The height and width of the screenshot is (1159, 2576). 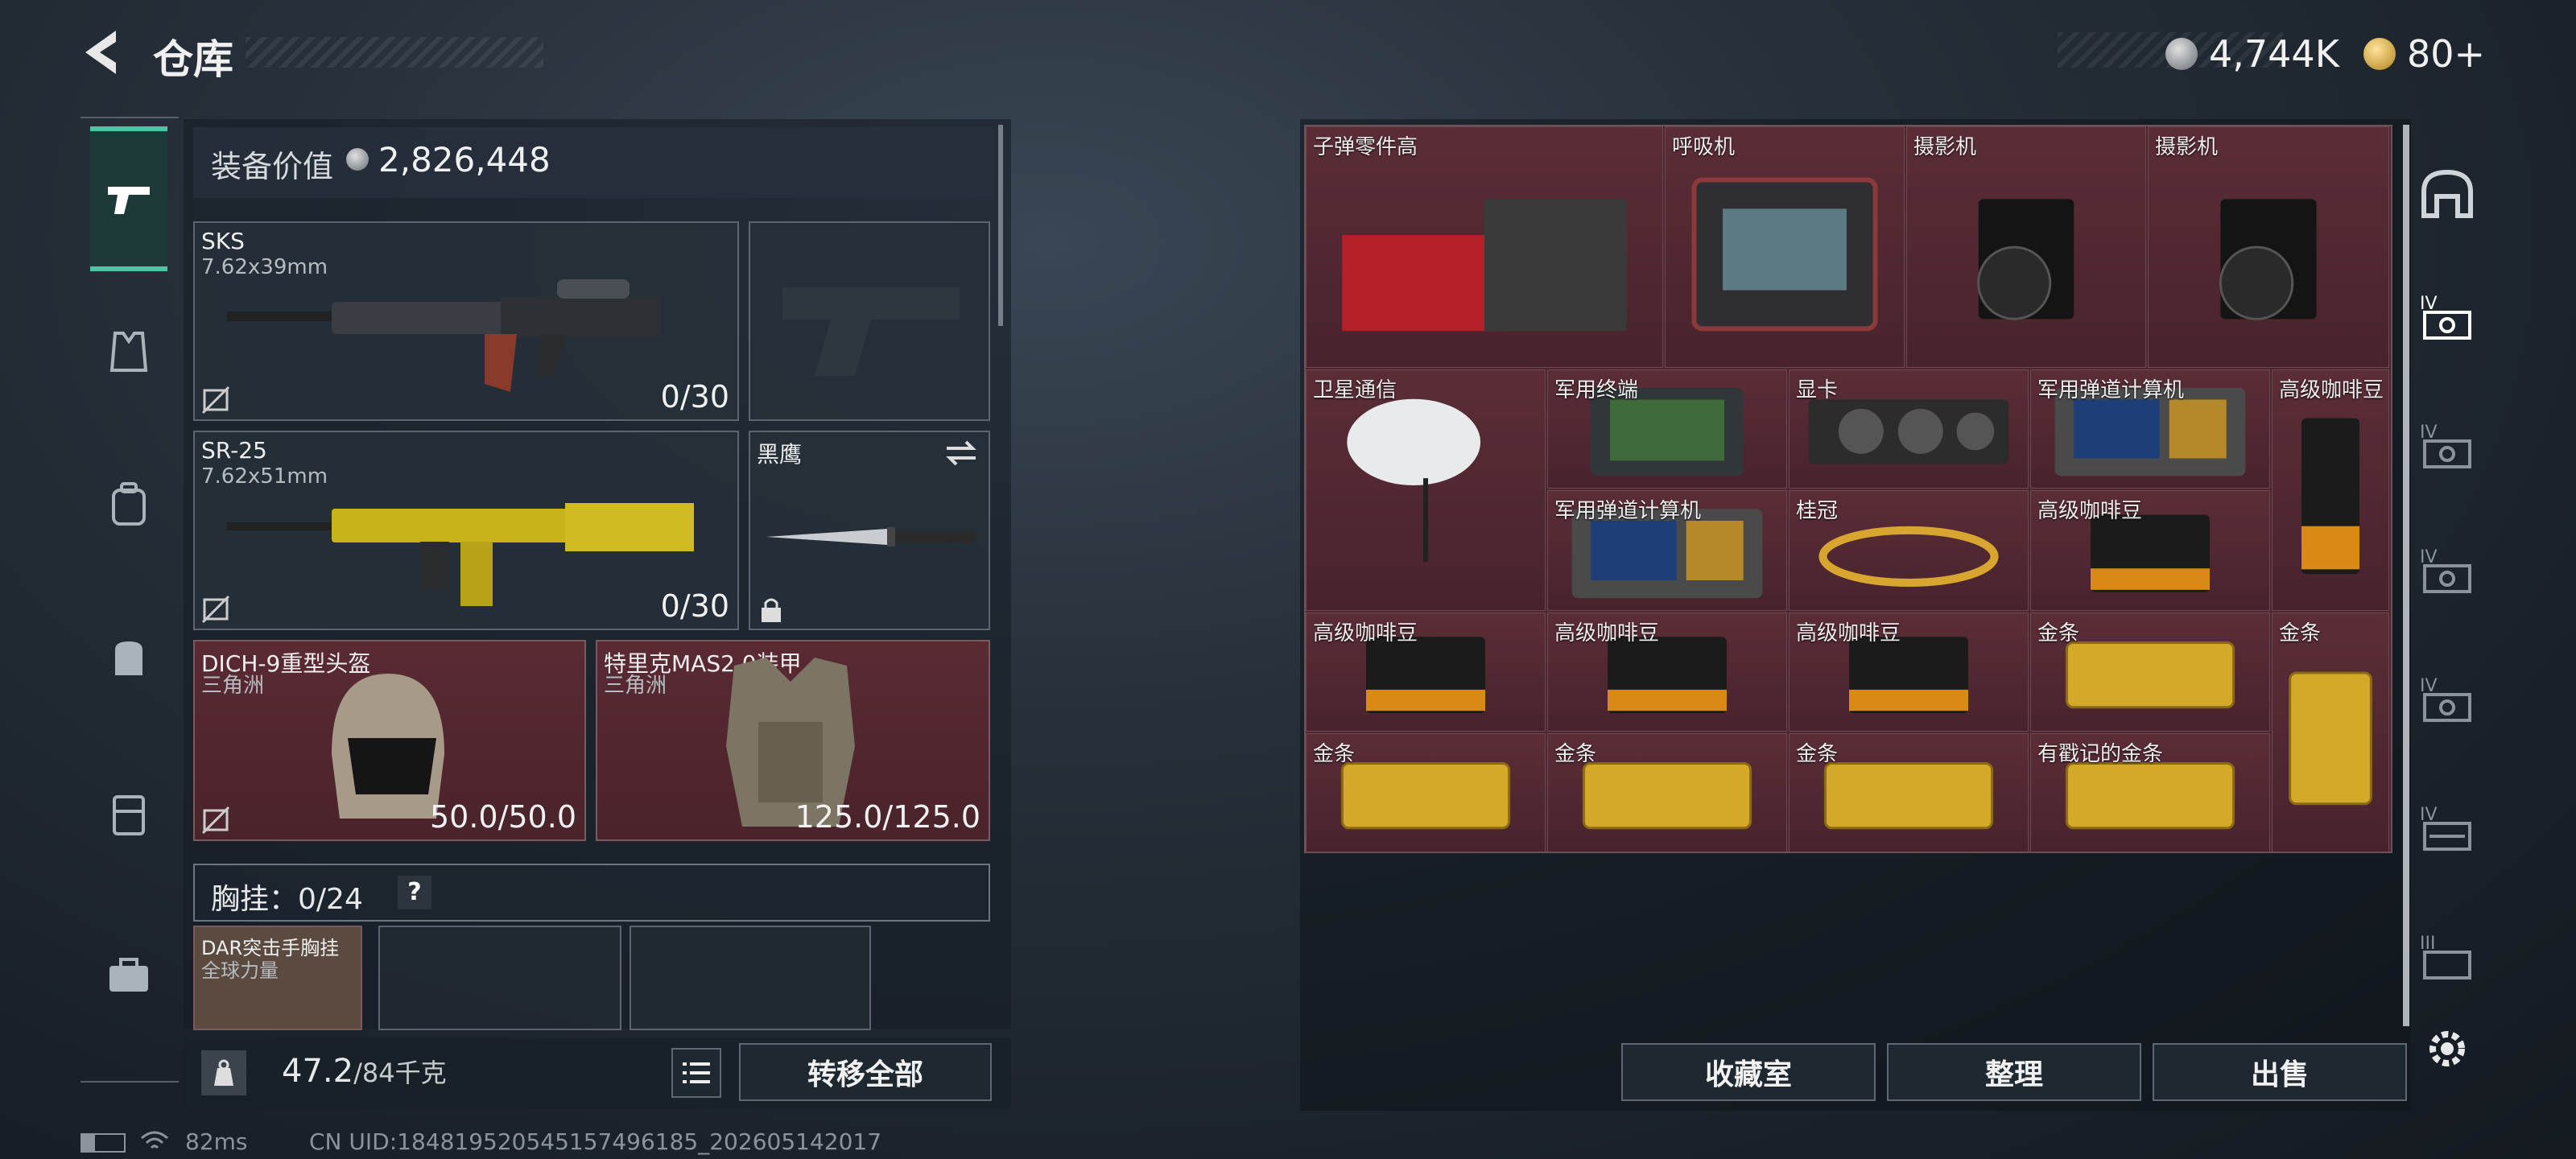 What do you see at coordinates (1484, 247) in the screenshot?
I see `cell-ammo-parts: 子弹零件高` at bounding box center [1484, 247].